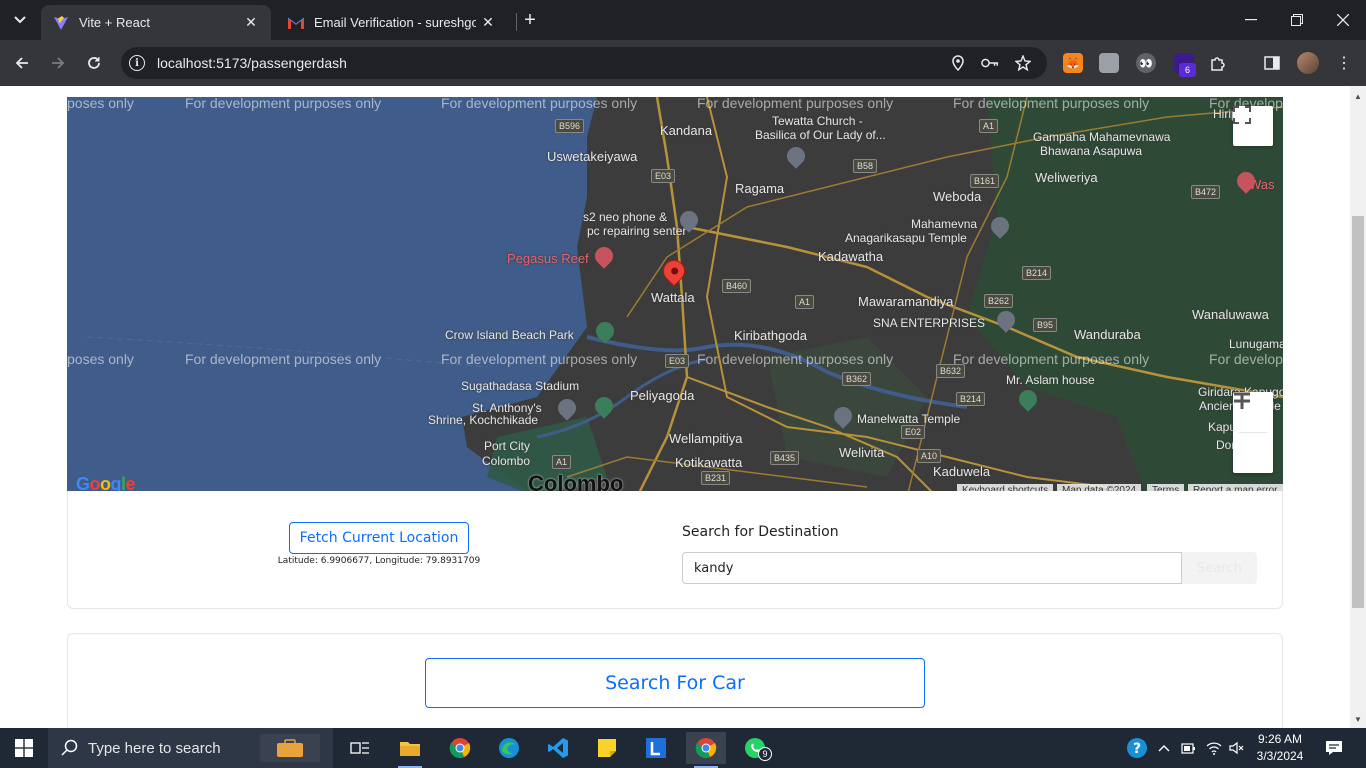 The image size is (1366, 768). What do you see at coordinates (1146, 63) in the screenshot?
I see `extension-eyes-icon: 👀` at bounding box center [1146, 63].